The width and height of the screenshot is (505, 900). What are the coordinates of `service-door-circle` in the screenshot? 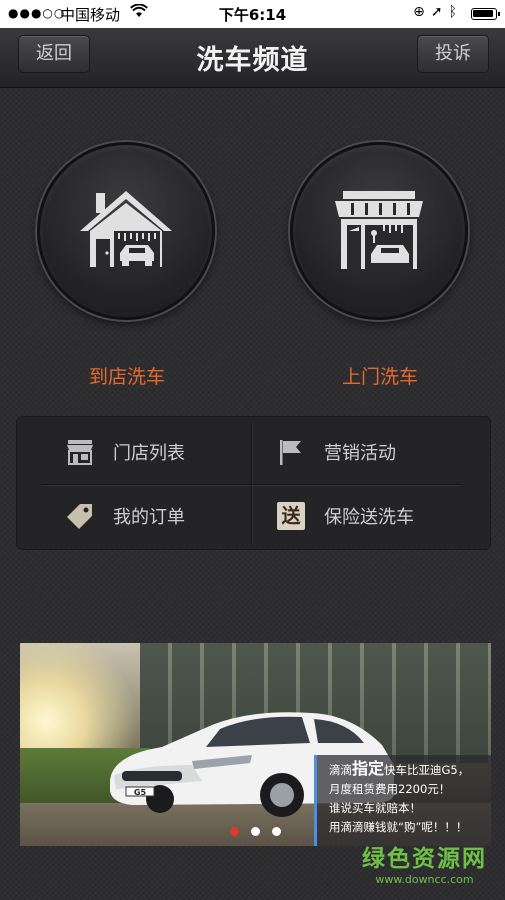 It's located at (379, 231).